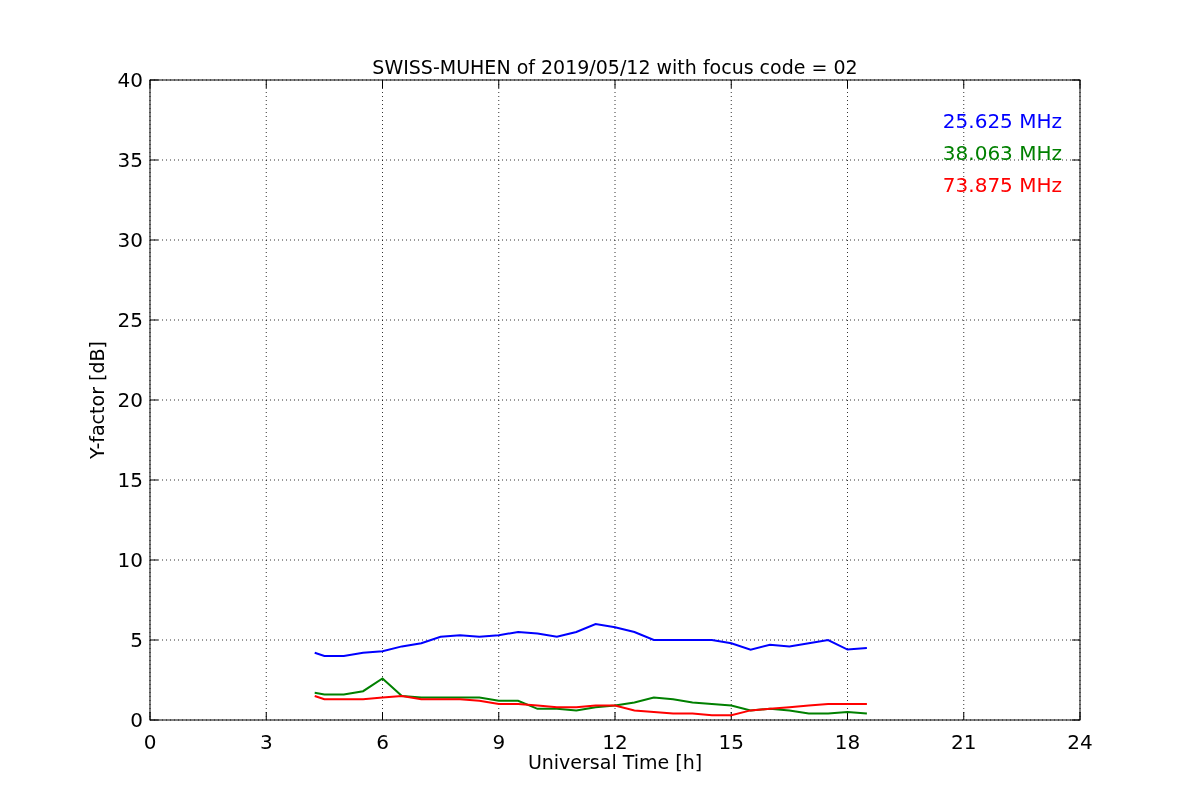 This screenshot has height=800, width=1200. What do you see at coordinates (130, 400) in the screenshot?
I see `tick-label: 20` at bounding box center [130, 400].